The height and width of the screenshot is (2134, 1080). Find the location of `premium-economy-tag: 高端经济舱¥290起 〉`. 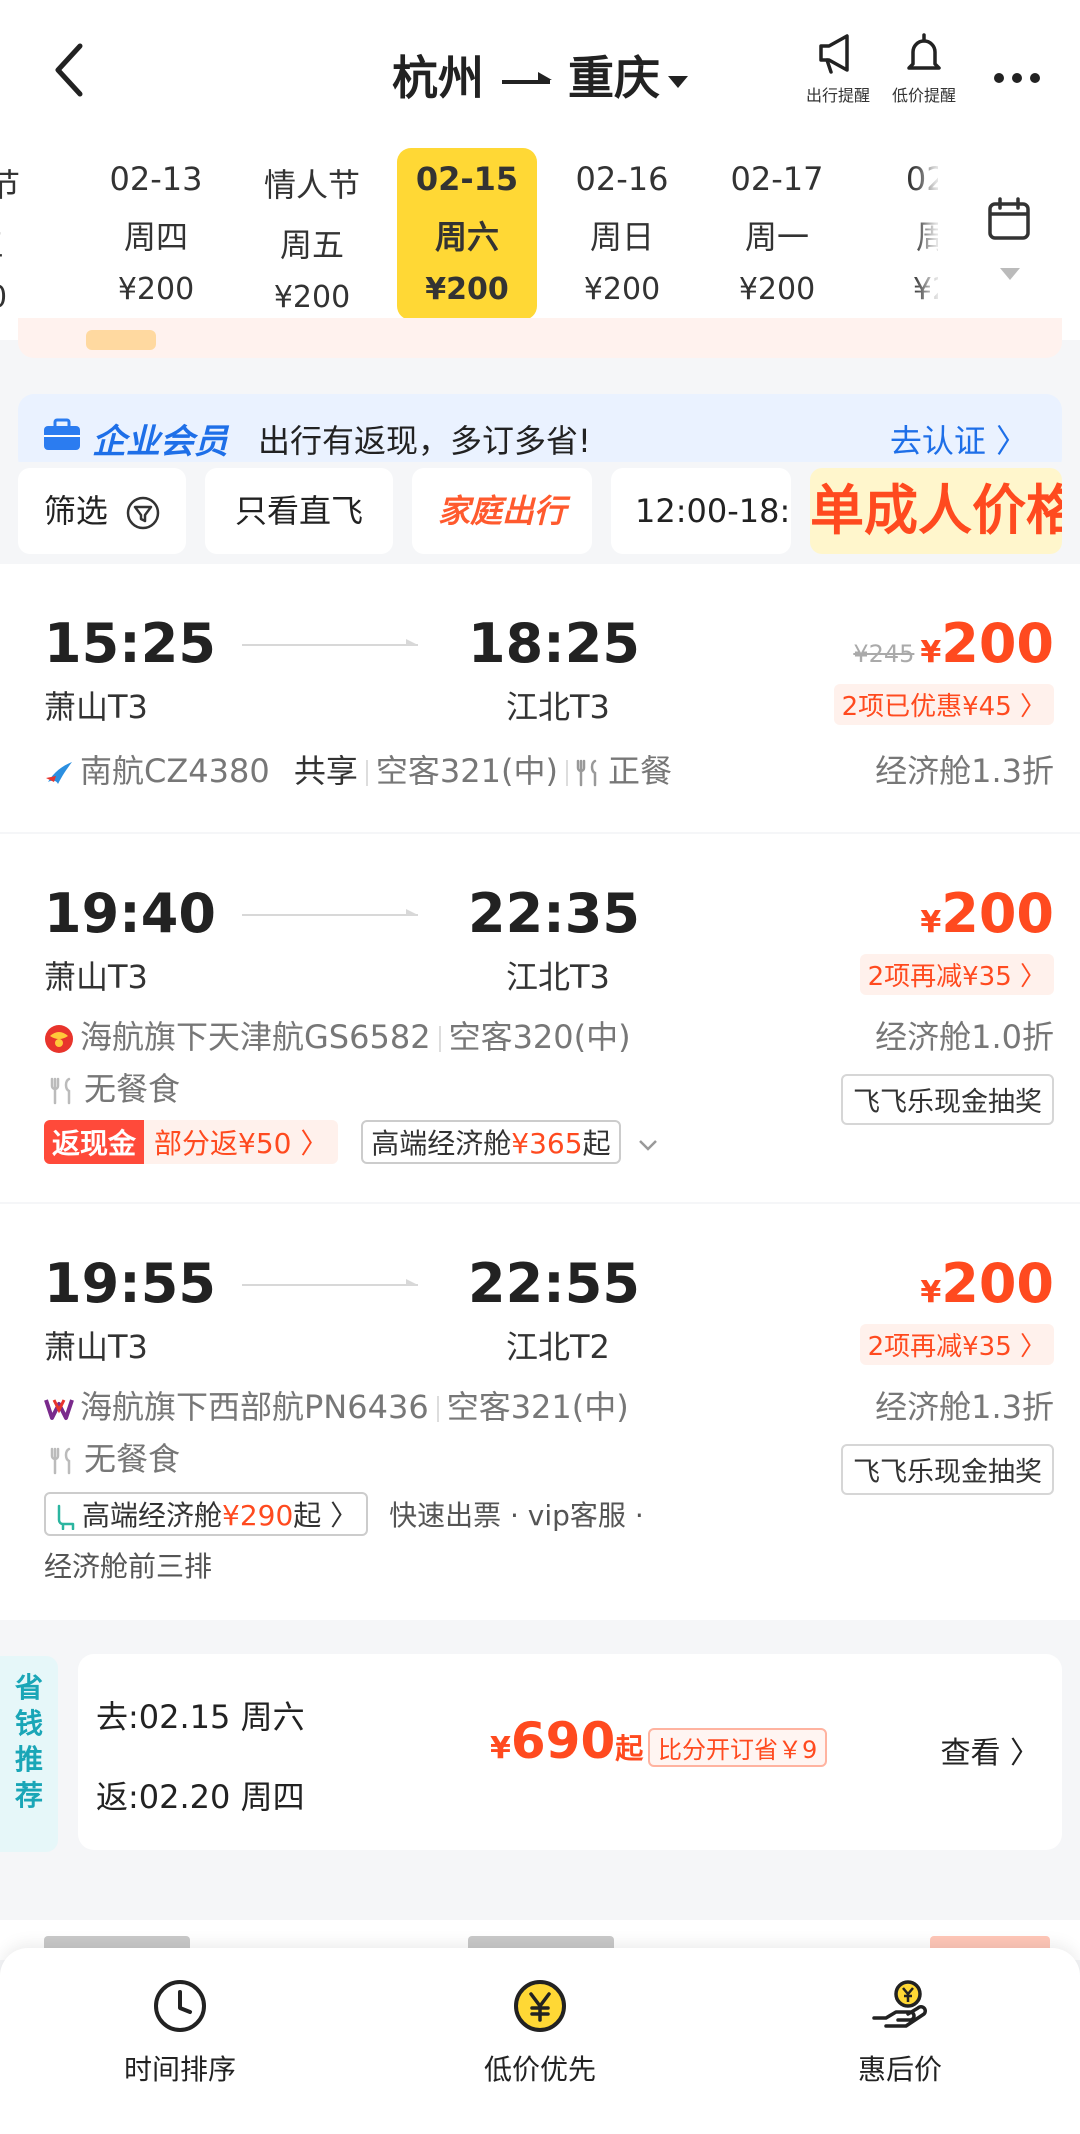

premium-economy-tag: 高端经济舱¥290起 〉 is located at coordinates (206, 1514).